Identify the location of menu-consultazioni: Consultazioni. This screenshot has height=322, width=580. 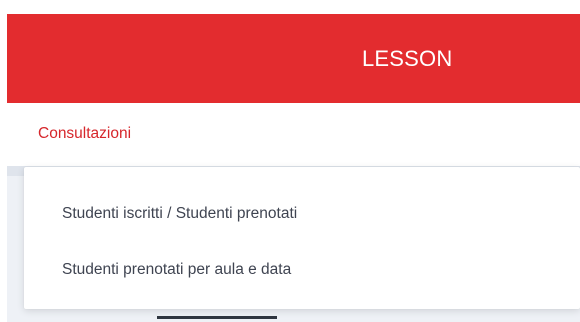
(84, 134).